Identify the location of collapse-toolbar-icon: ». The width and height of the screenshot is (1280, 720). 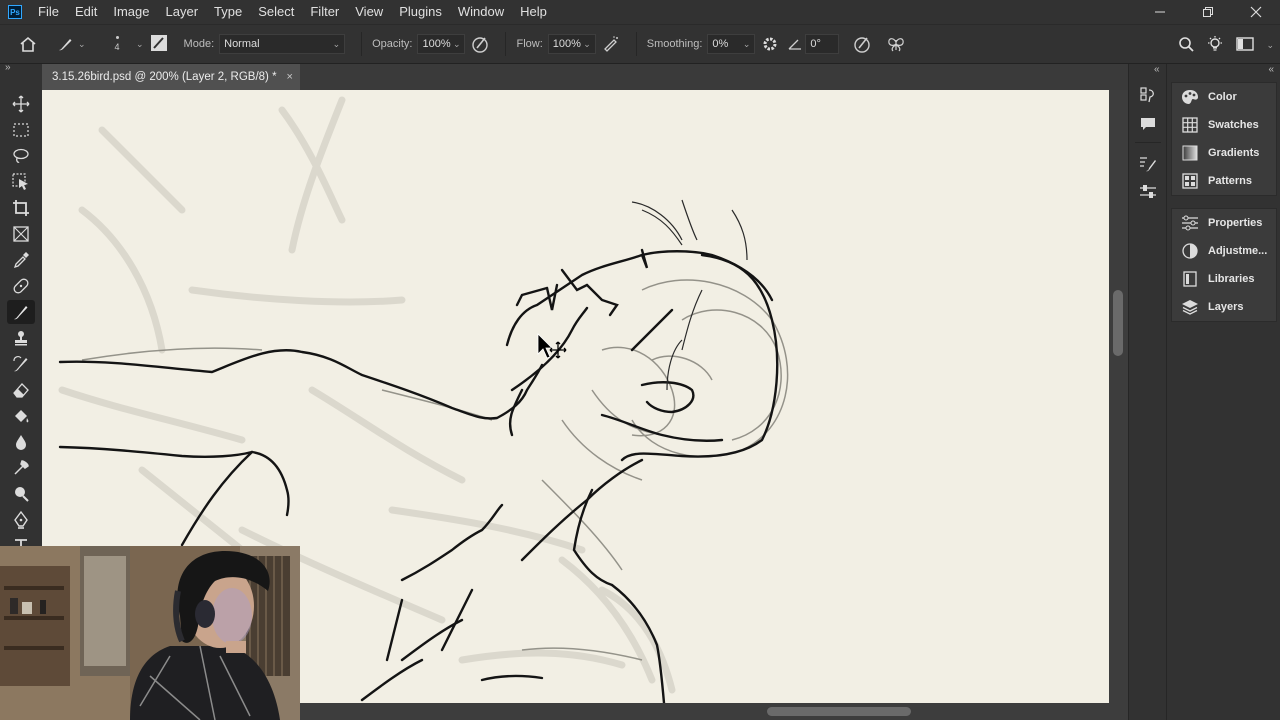
(8, 67).